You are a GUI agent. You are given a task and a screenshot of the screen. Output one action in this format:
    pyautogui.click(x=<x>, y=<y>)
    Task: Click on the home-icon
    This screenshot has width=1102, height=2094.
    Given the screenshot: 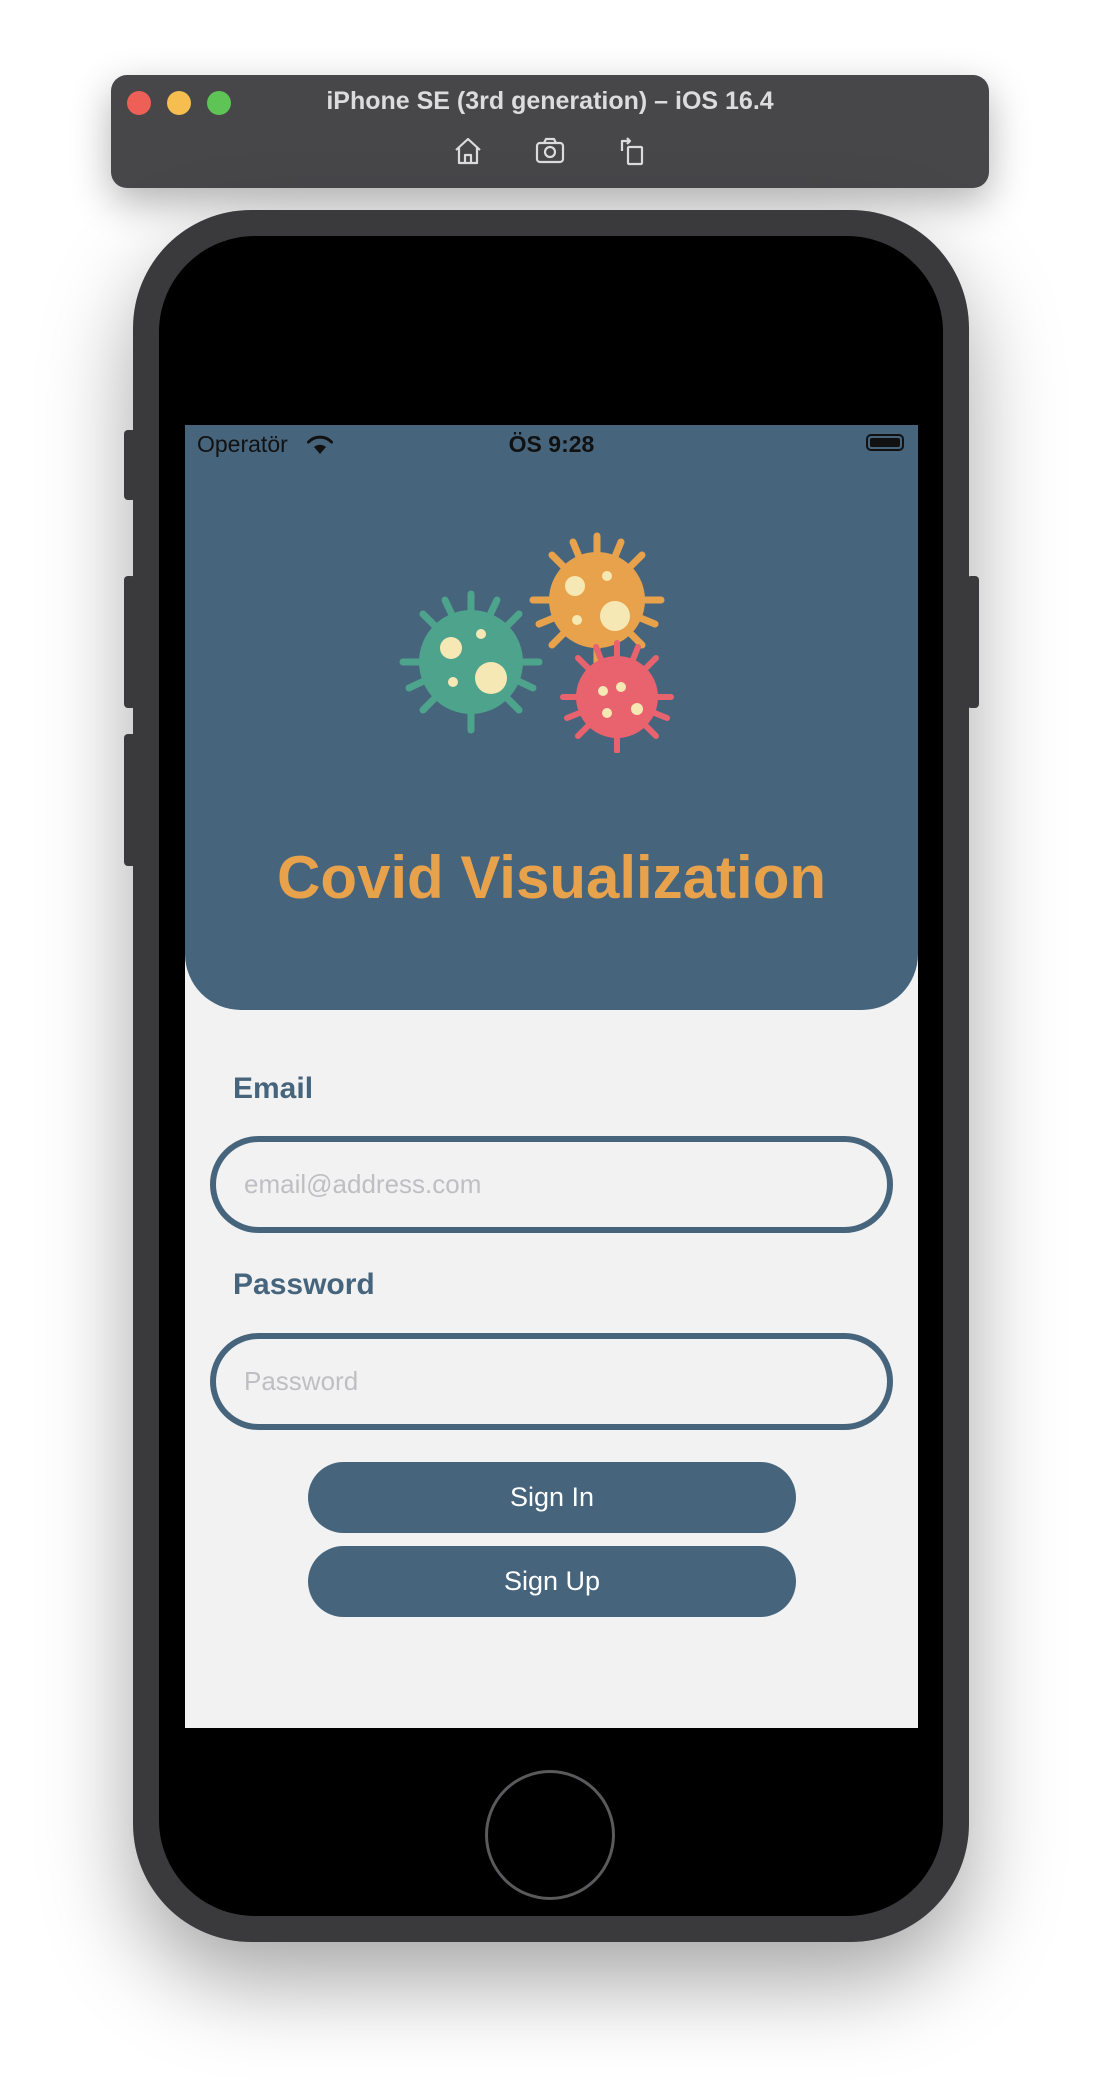 What is the action you would take?
    pyautogui.click(x=468, y=151)
    